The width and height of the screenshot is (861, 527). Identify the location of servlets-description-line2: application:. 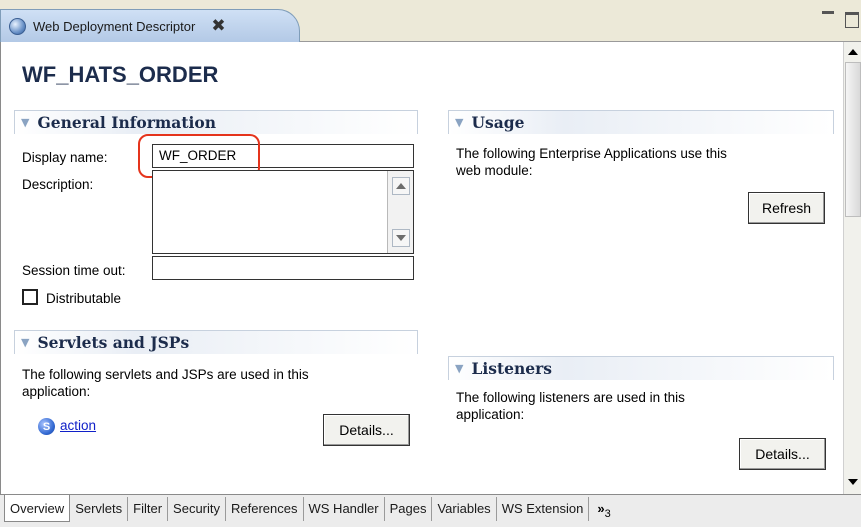
(56, 391).